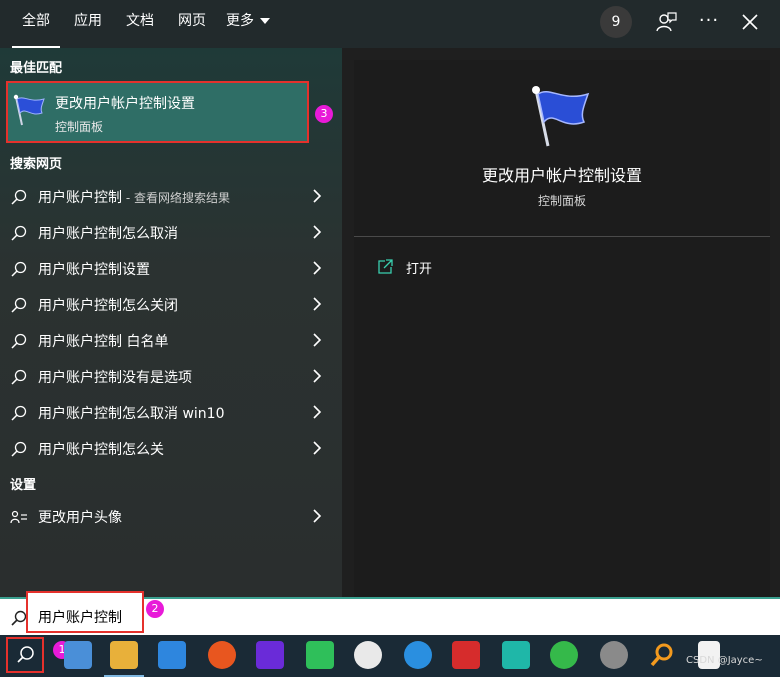  I want to click on file-explorer-taskbar-icon, so click(124, 655).